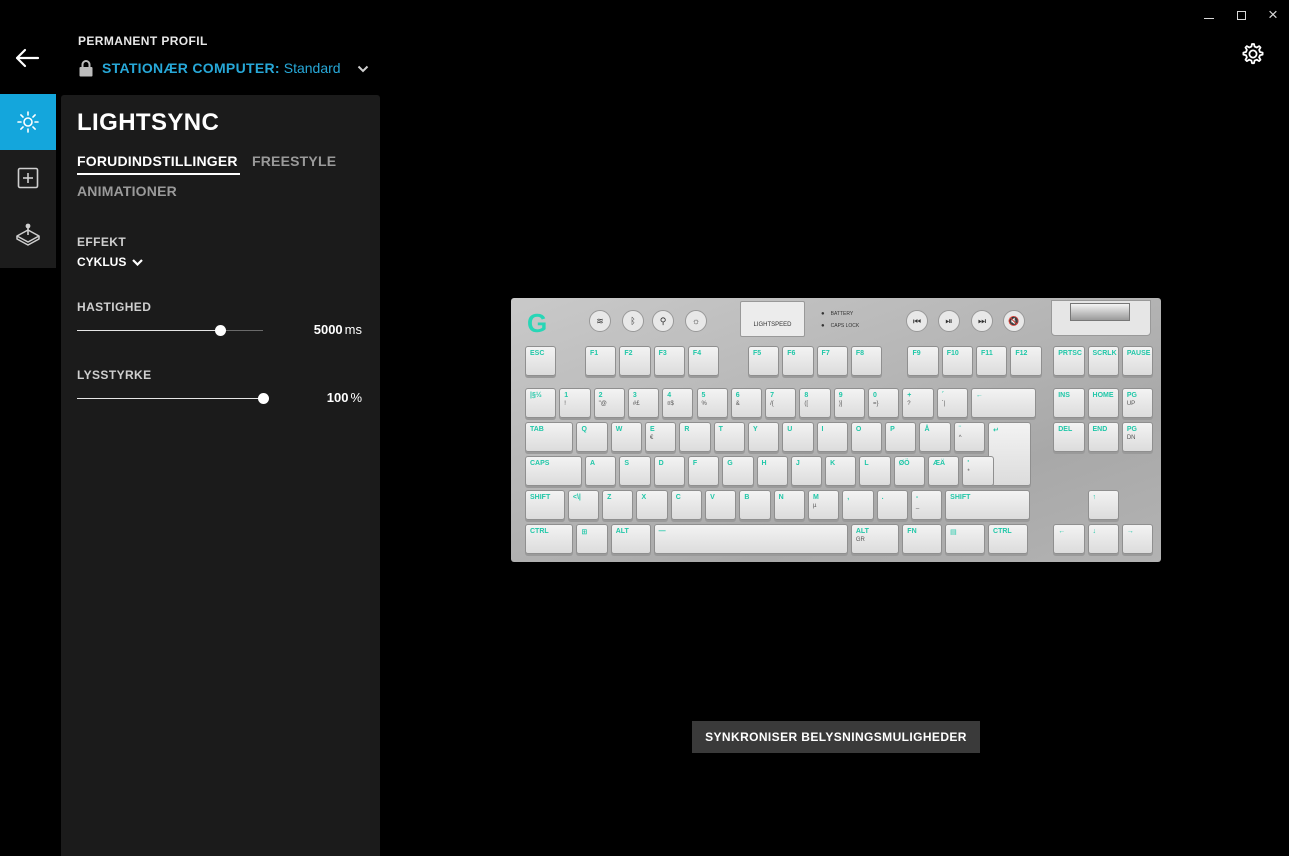 This screenshot has height=856, width=1289. I want to click on keyboard-key: END, so click(1103, 437).